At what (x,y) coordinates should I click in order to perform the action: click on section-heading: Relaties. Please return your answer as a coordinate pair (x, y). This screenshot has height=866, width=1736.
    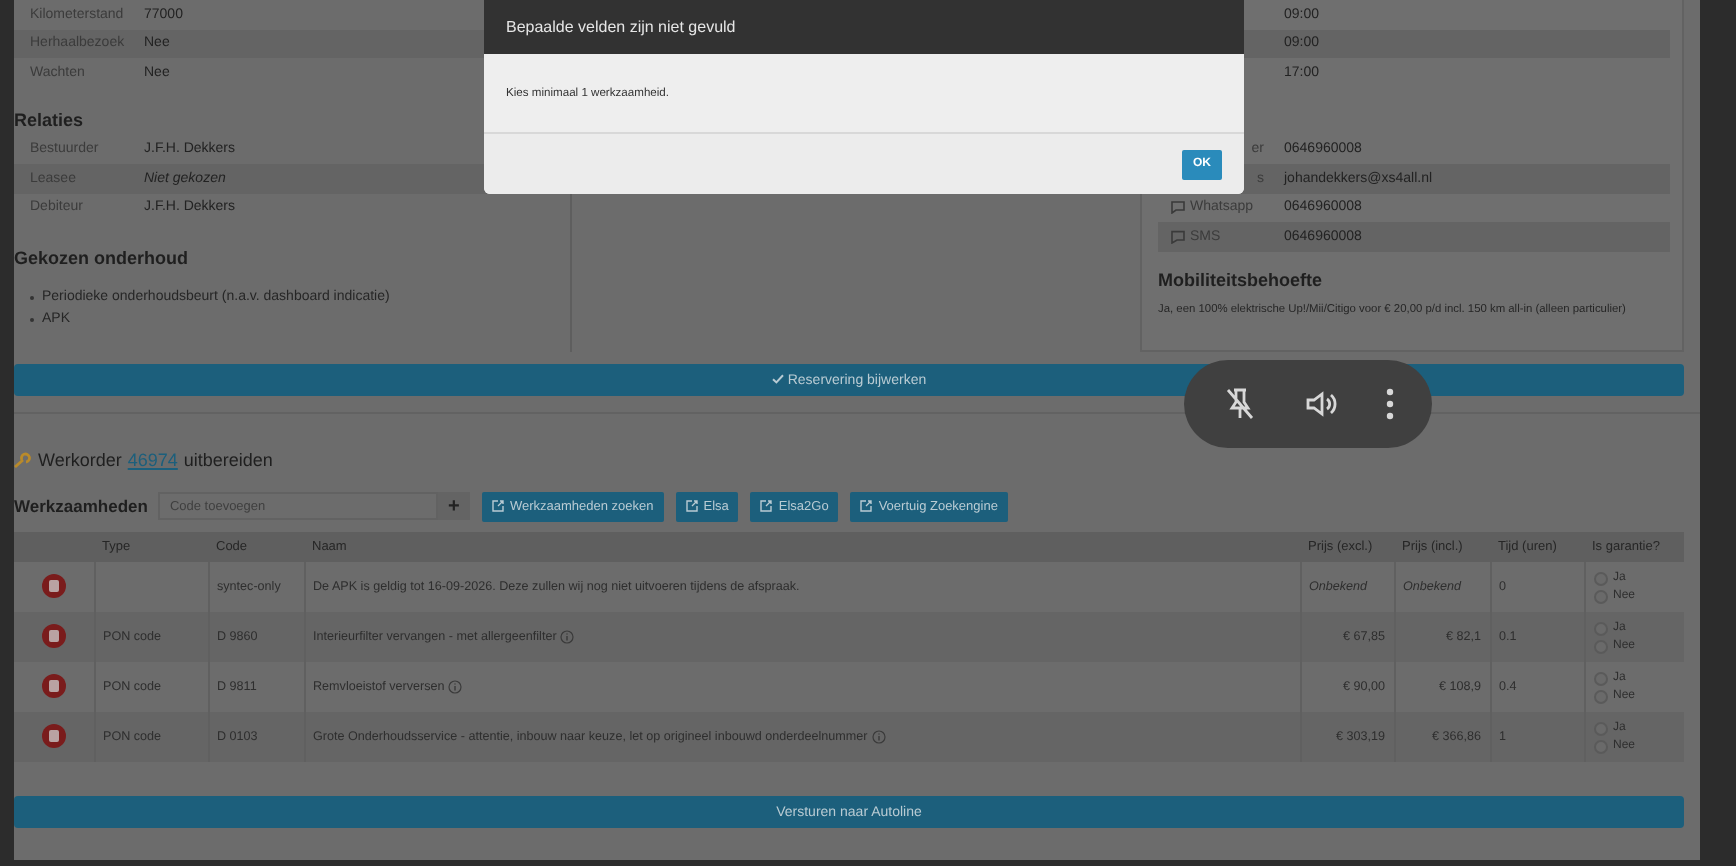
    Looking at the image, I should click on (49, 119).